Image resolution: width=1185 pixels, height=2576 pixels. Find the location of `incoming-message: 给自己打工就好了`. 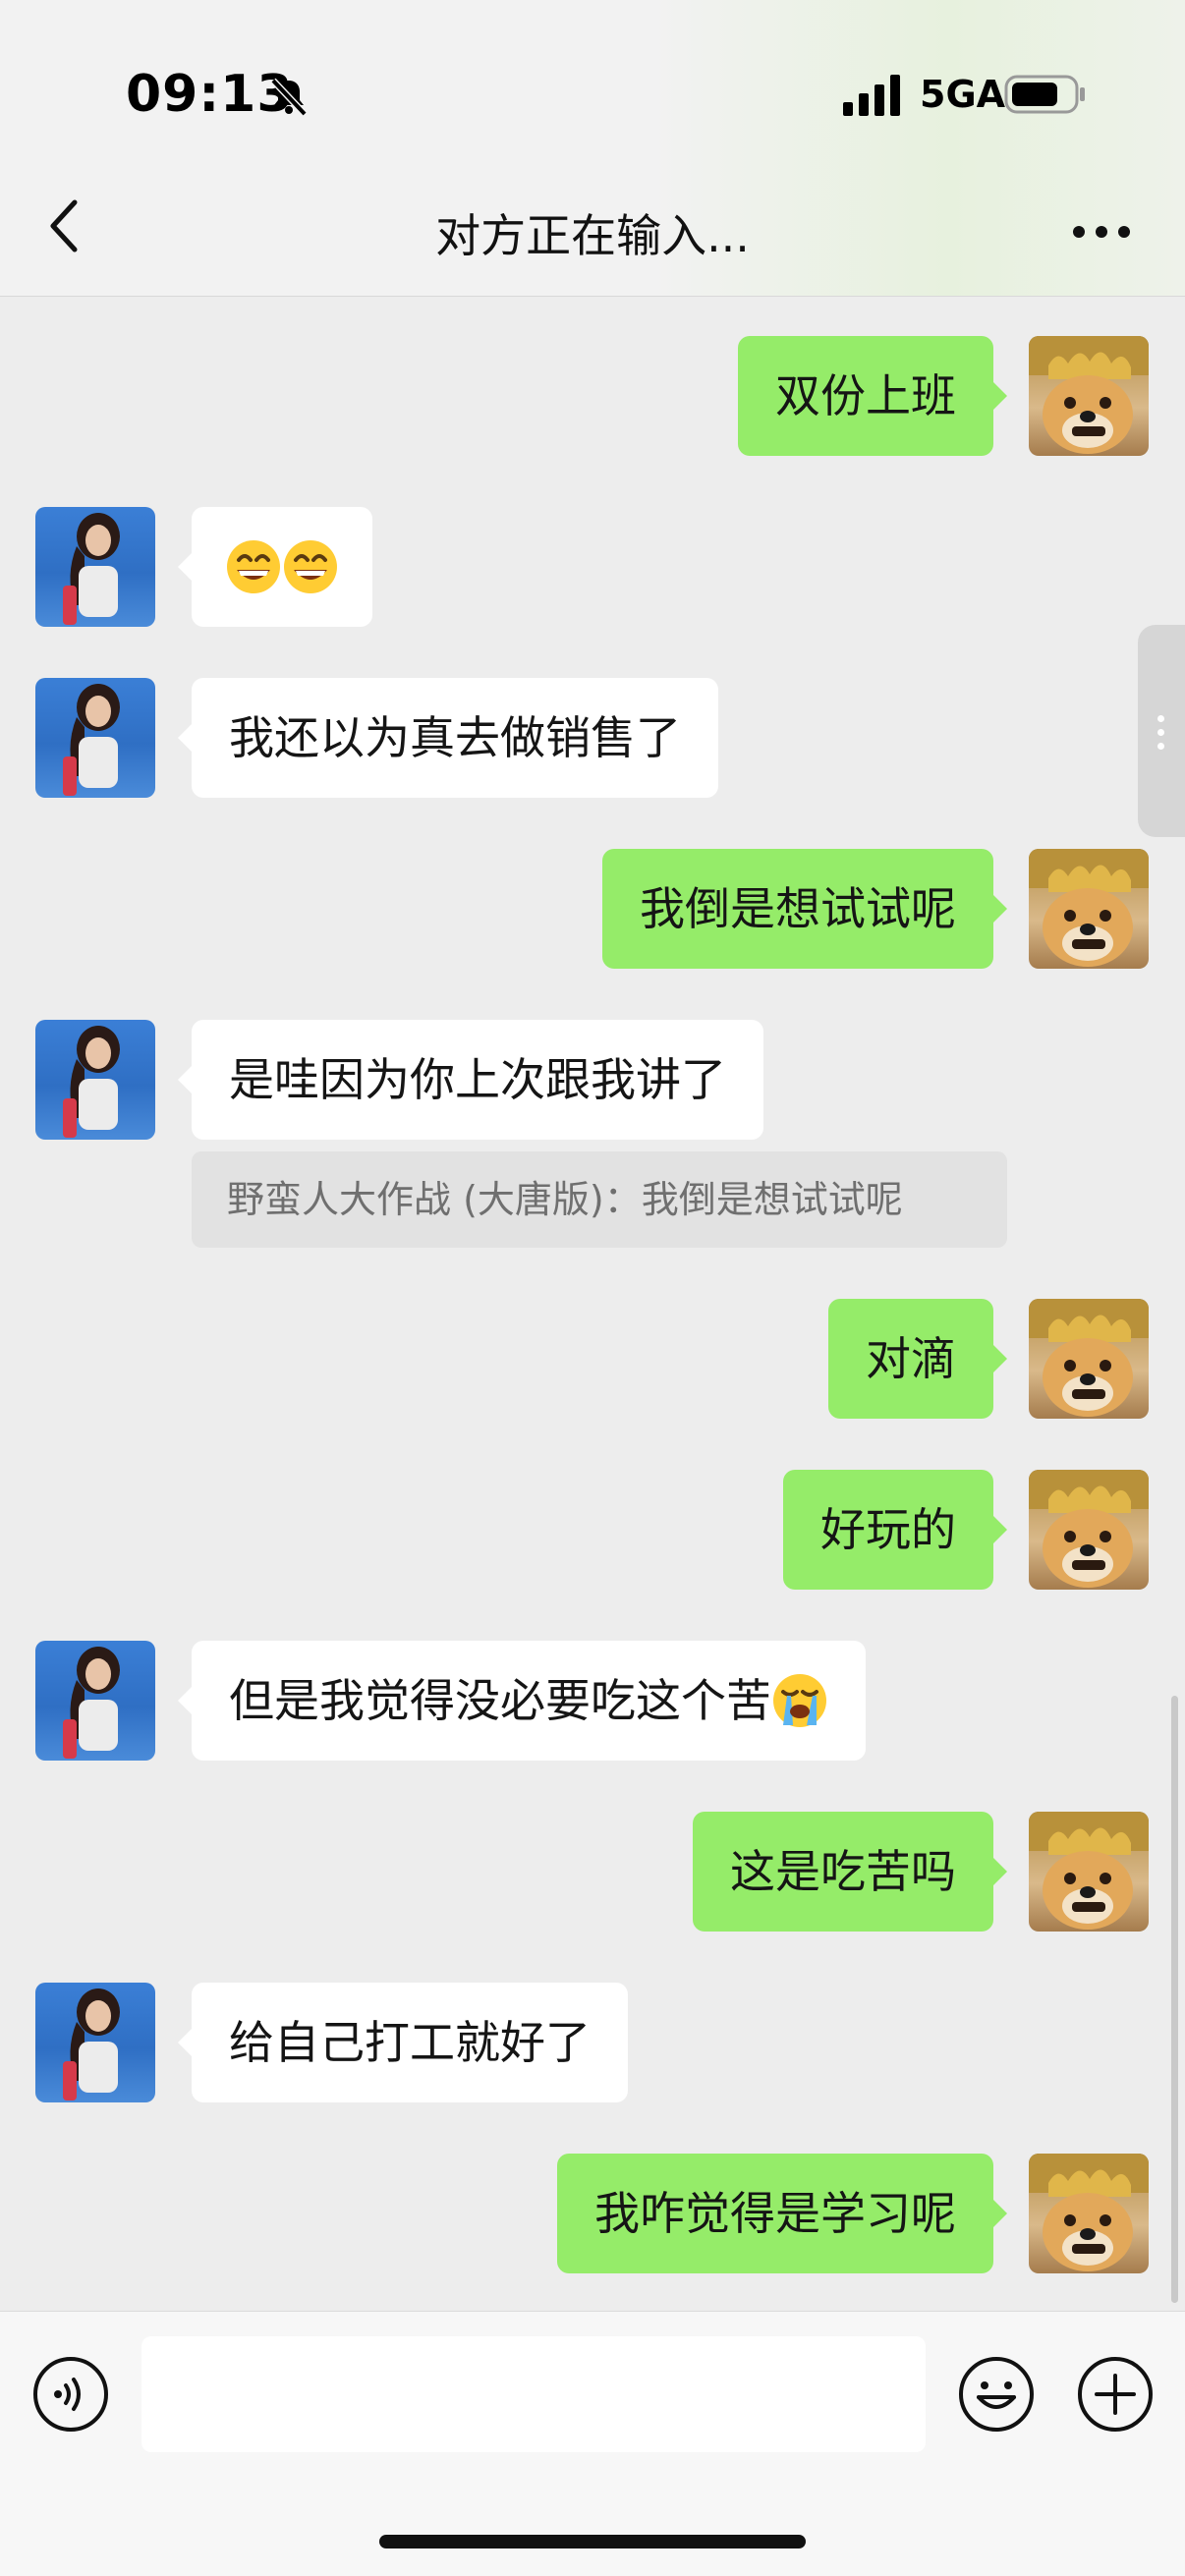

incoming-message: 给自己打工就好了 is located at coordinates (403, 2042).